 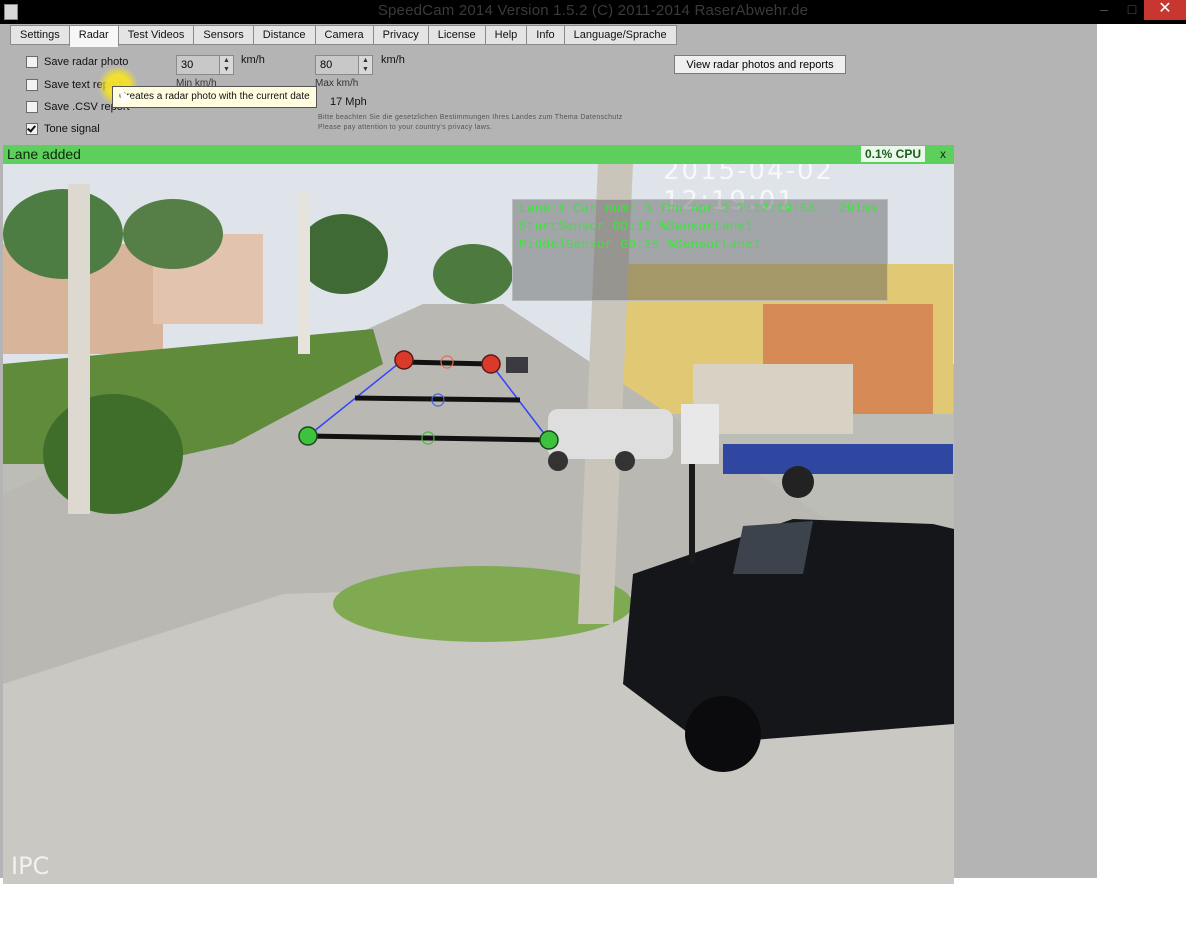 I want to click on tab-camera: Camera, so click(x=344, y=35).